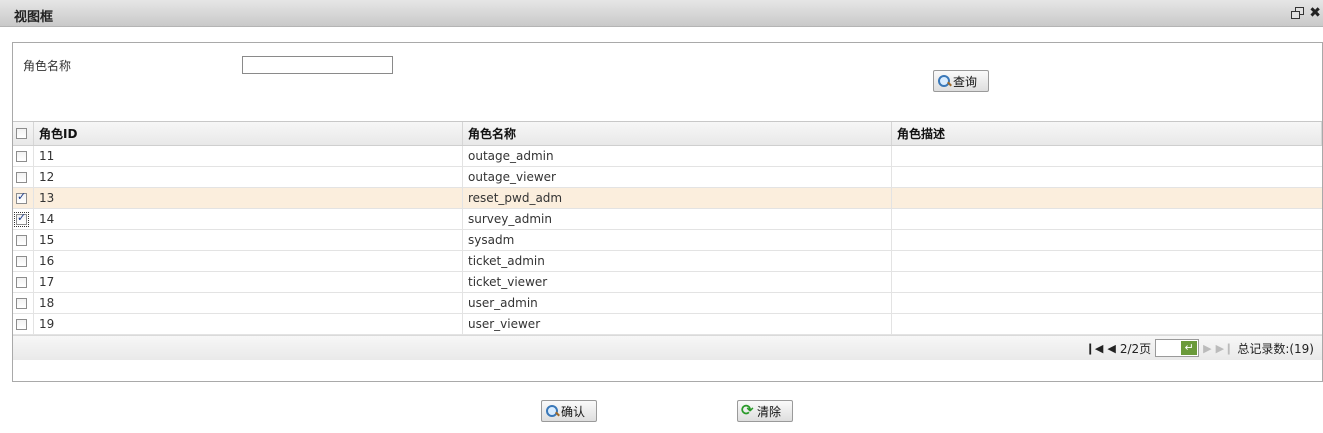  What do you see at coordinates (1315, 13) in the screenshot?
I see `close-icon: ✖` at bounding box center [1315, 13].